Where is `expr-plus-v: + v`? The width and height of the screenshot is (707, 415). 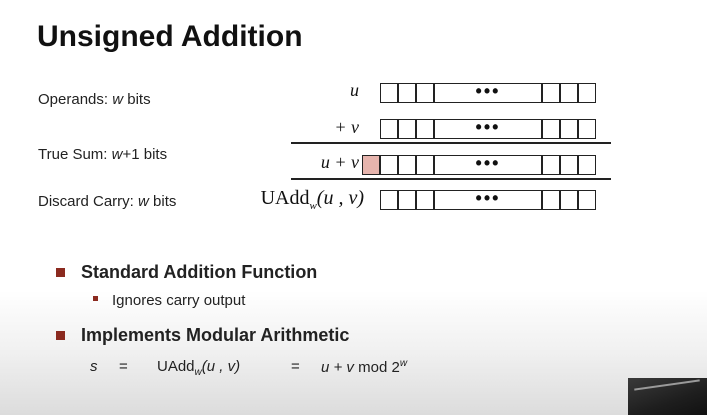
expr-plus-v: + v is located at coordinates (346, 127).